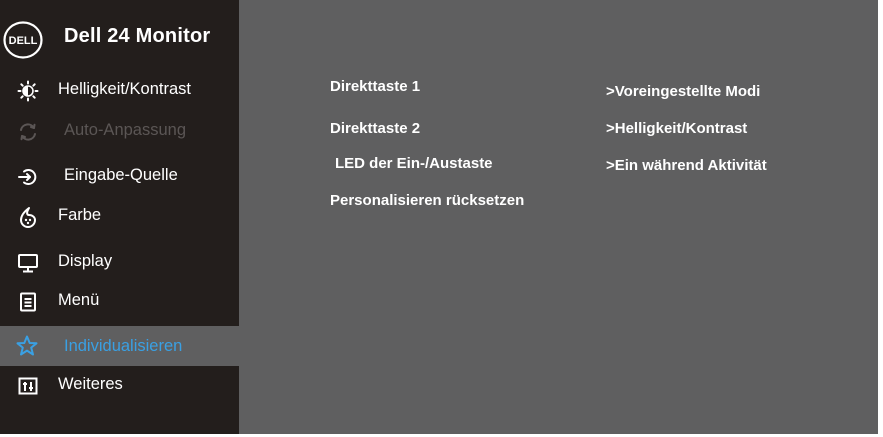 The width and height of the screenshot is (883, 437). I want to click on option-reset-personalization: Personalisieren rücksetzen, so click(427, 200).